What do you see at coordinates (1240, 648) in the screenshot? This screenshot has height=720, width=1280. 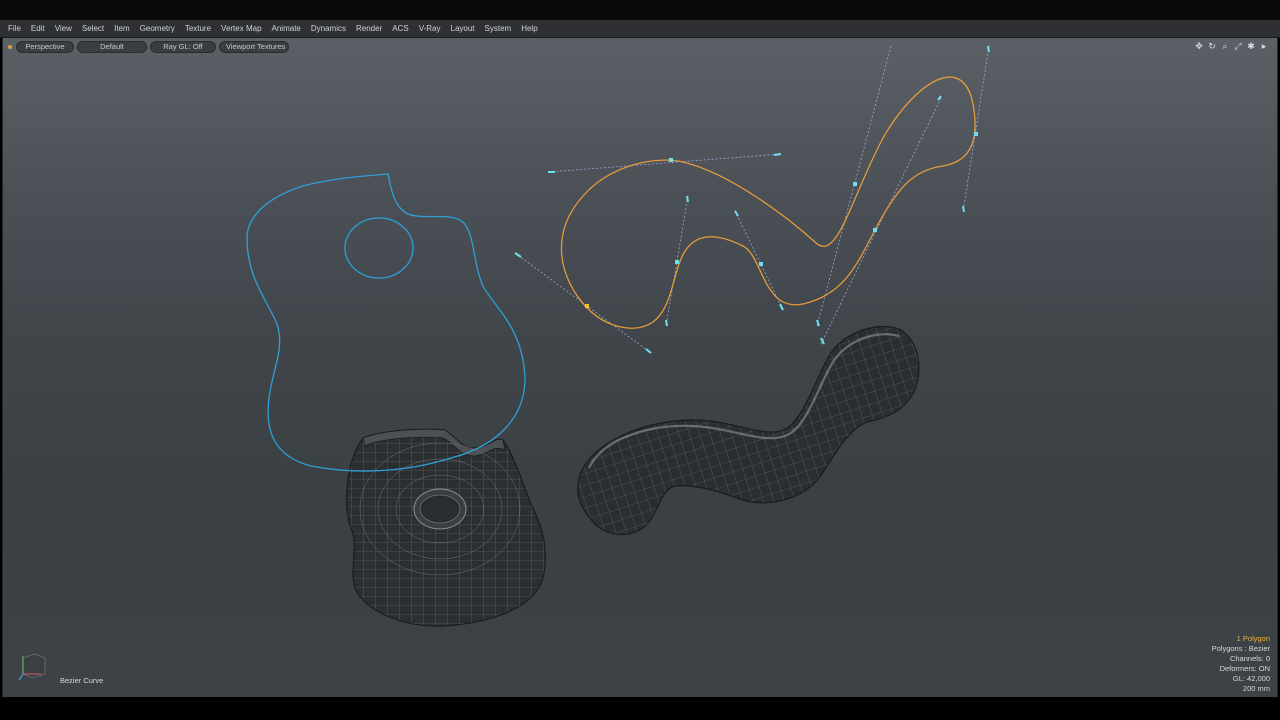 I see `polygons-type: Polygons : Bezier` at bounding box center [1240, 648].